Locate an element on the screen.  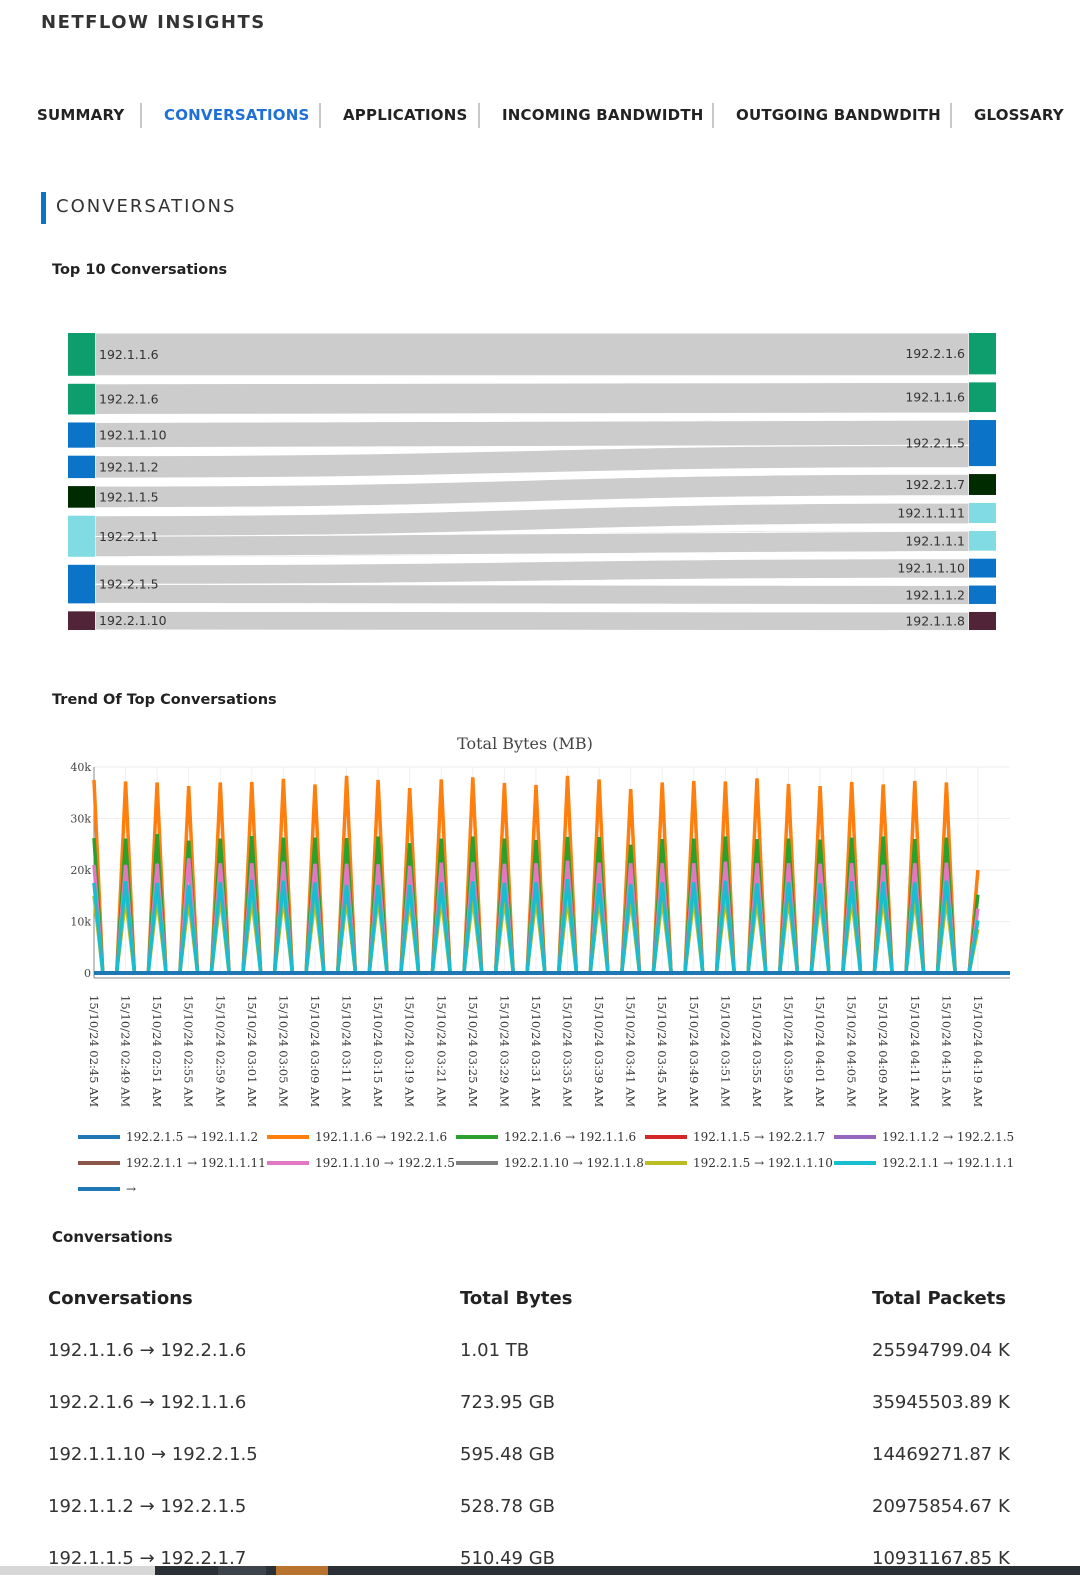
legend-item: 192.1.1.10 → 192.2.1.5 is located at coordinates (361, 1163).